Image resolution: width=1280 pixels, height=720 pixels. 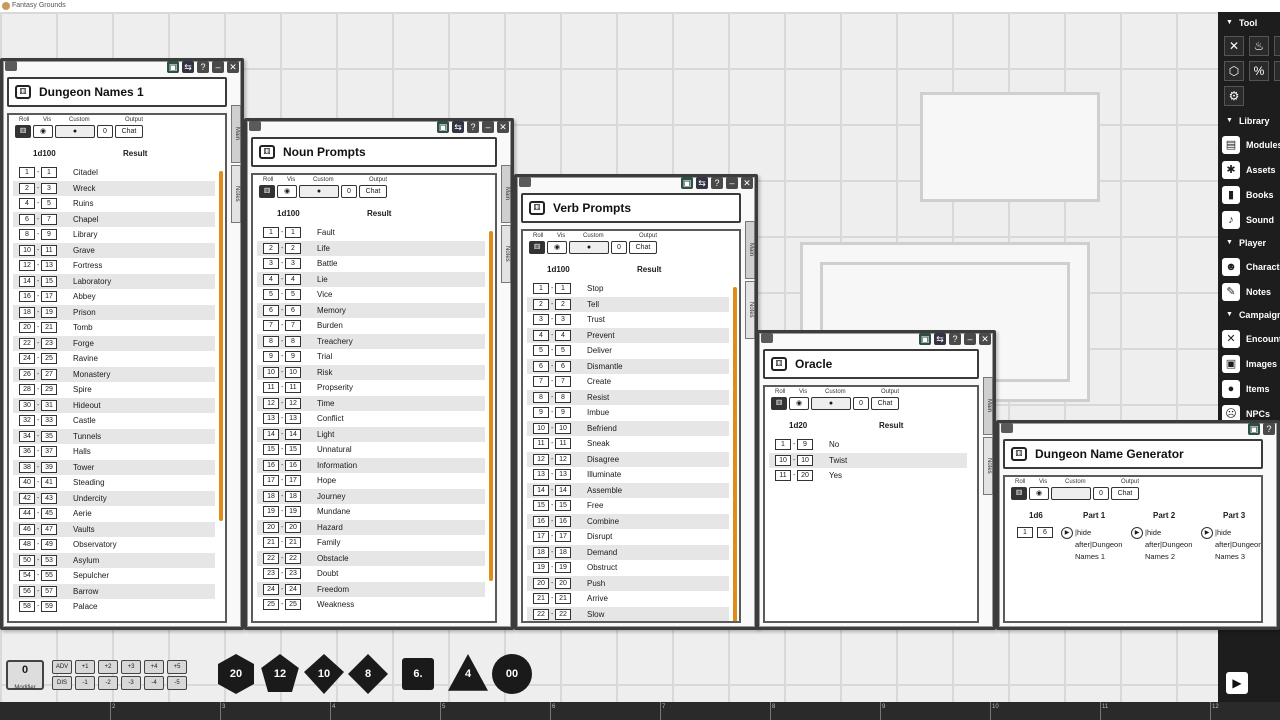 What do you see at coordinates (563, 552) in the screenshot?
I see `range-to: 18` at bounding box center [563, 552].